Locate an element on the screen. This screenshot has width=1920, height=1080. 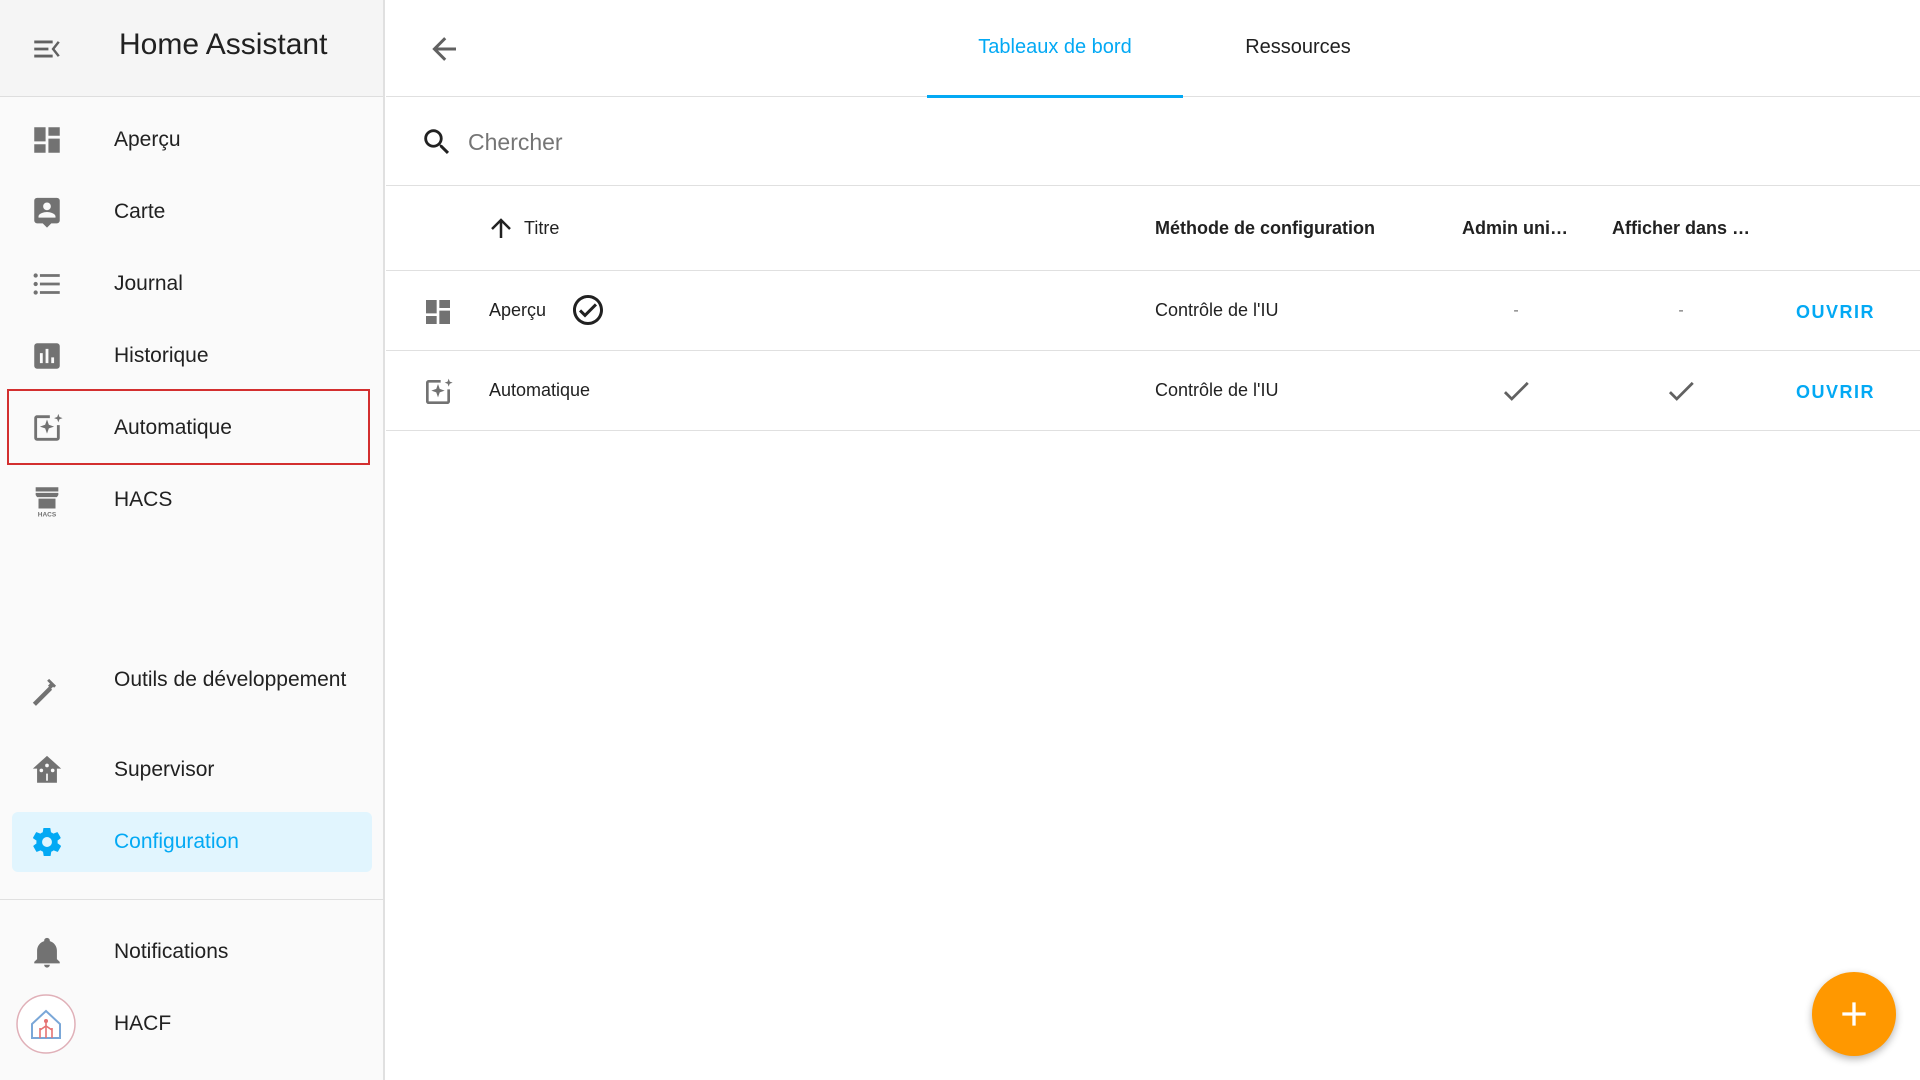
row-admin-only: - is located at coordinates (1516, 310).